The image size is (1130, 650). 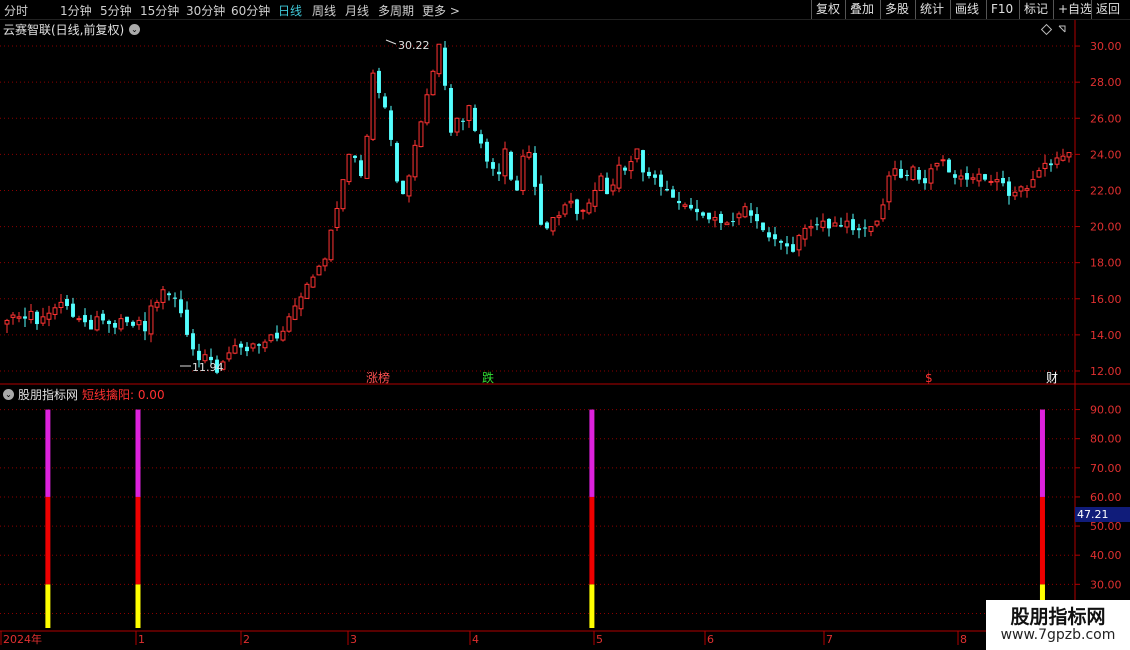 I want to click on event-finance-marker: 财, so click(x=1052, y=378).